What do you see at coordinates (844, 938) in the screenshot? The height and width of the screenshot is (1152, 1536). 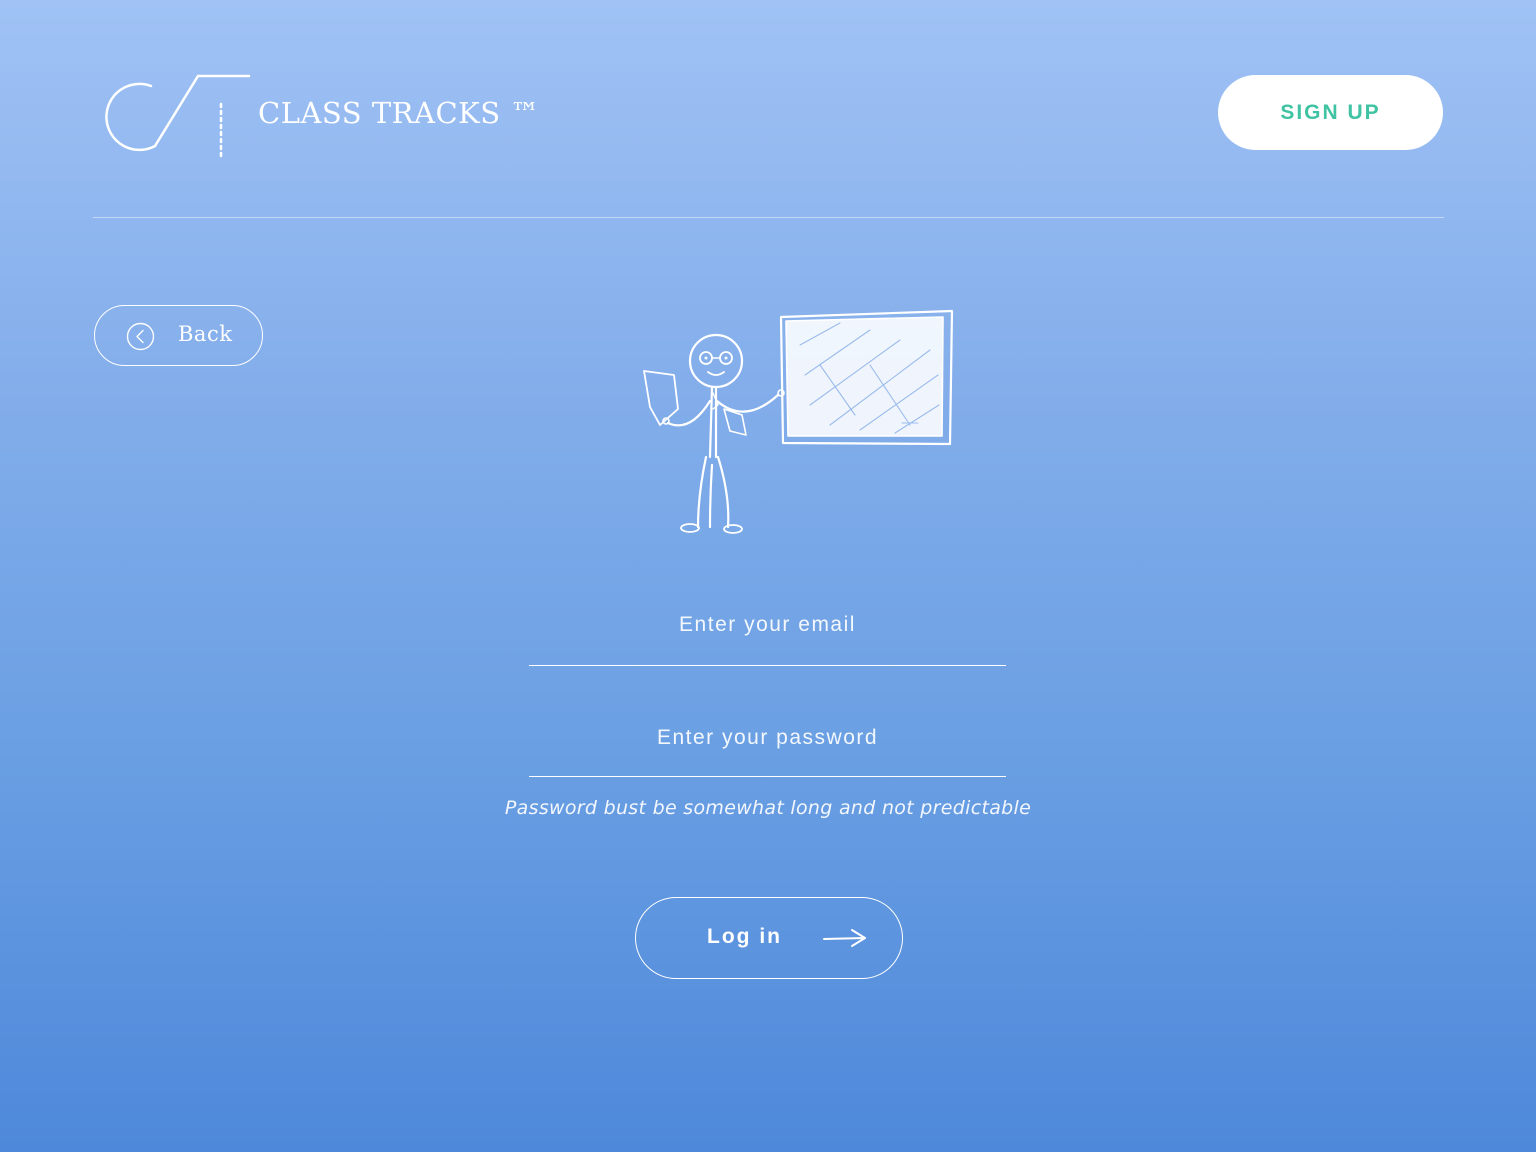 I see `arrow-right-icon` at bounding box center [844, 938].